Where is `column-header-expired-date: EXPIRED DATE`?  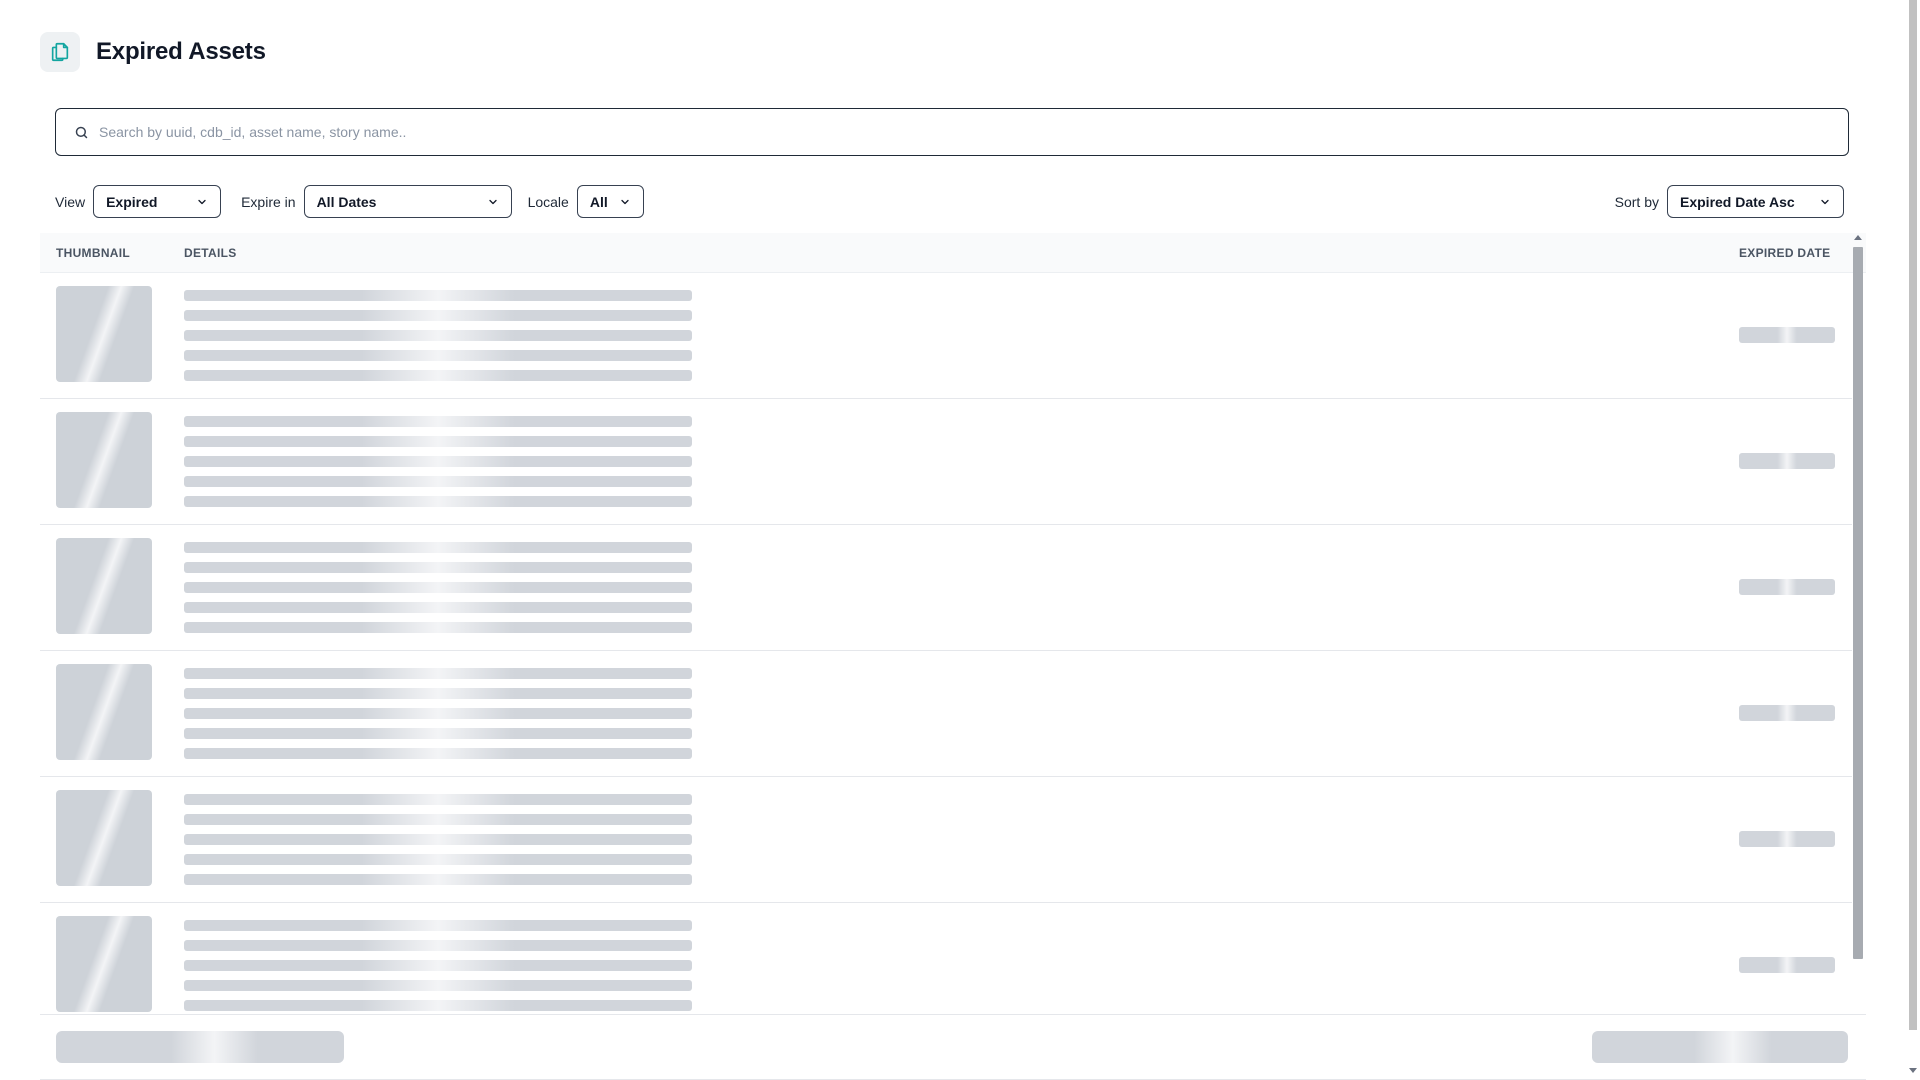 column-header-expired-date: EXPIRED DATE is located at coordinates (1784, 253).